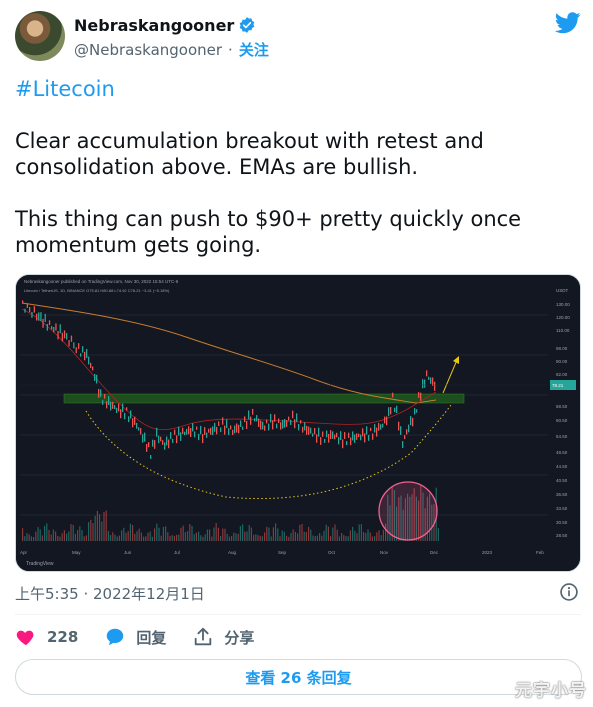 The height and width of the screenshot is (707, 593). What do you see at coordinates (563, 304) in the screenshot?
I see `price-axis-label: 130.00` at bounding box center [563, 304].